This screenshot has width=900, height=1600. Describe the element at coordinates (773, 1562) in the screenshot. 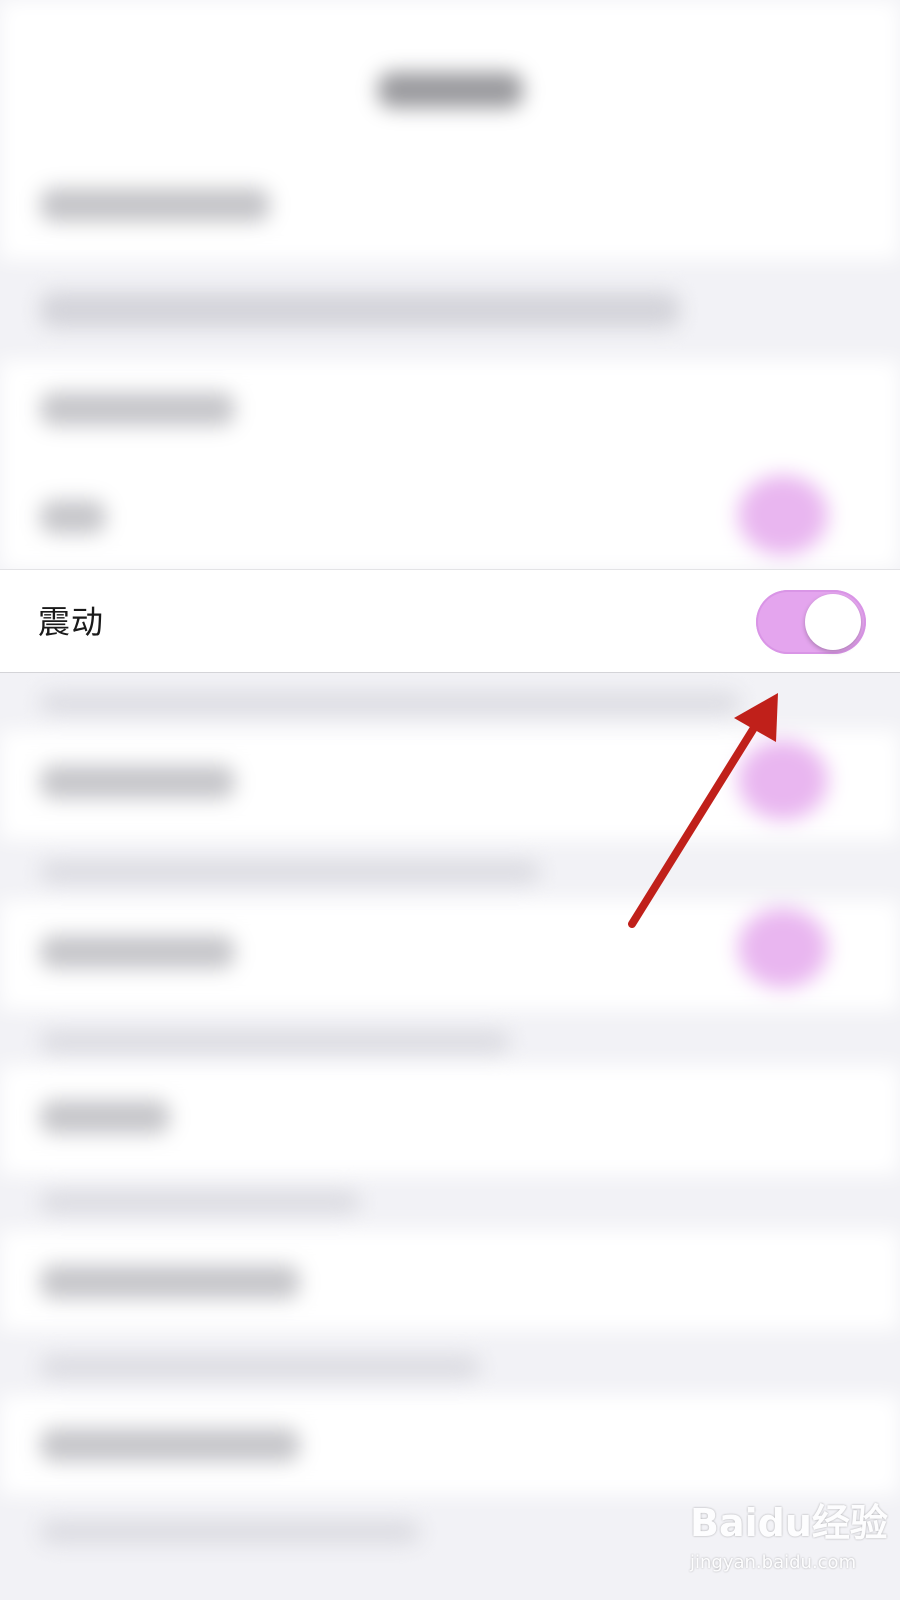

I see `watermark-url: jingyan.baidu.com` at that location.